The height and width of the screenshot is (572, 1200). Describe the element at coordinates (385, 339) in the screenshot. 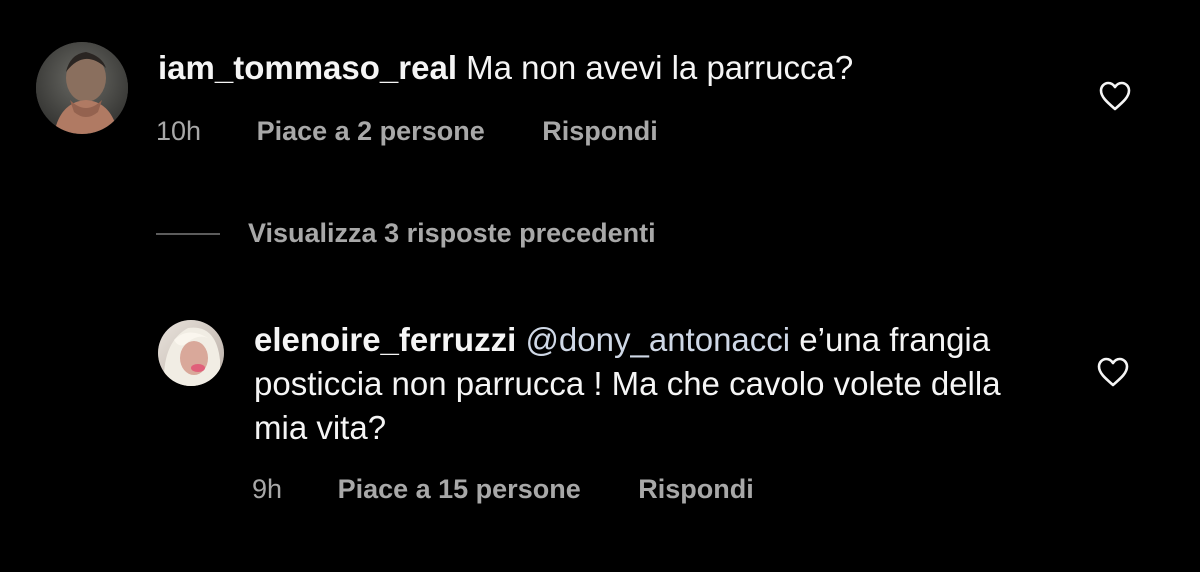

I see `comment-username: elenoire_ferruzzi` at that location.